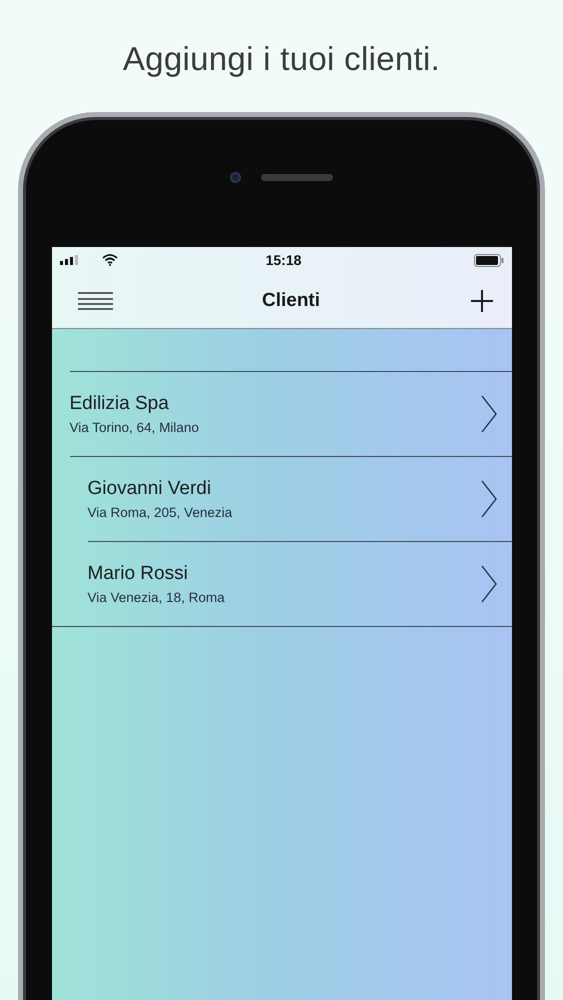 The height and width of the screenshot is (1000, 563). Describe the element at coordinates (110, 260) in the screenshot. I see `wifi-icon` at that location.